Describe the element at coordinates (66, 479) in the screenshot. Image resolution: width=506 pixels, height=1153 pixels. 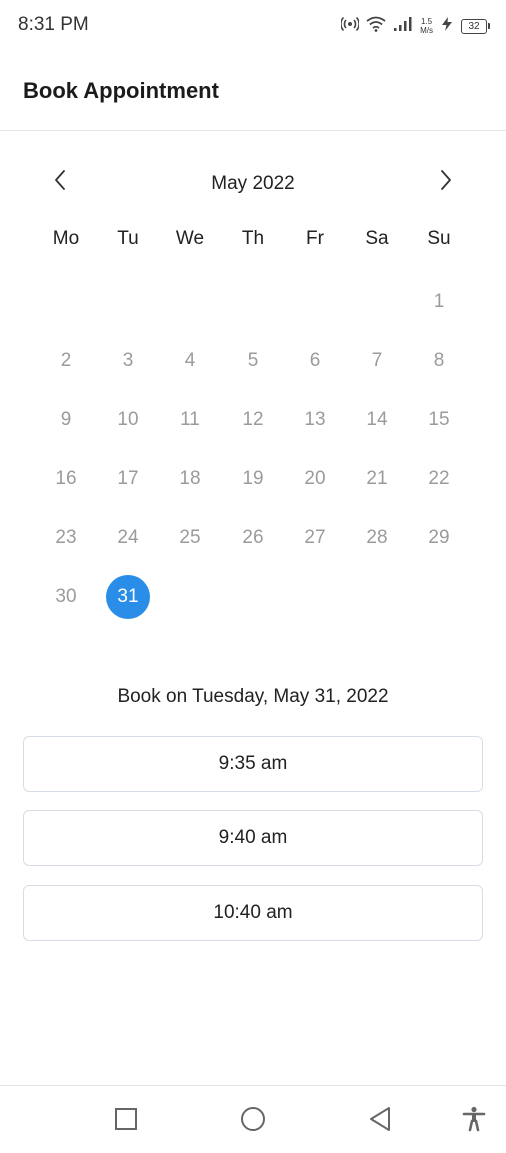
I see `calendar-day: 16` at that location.